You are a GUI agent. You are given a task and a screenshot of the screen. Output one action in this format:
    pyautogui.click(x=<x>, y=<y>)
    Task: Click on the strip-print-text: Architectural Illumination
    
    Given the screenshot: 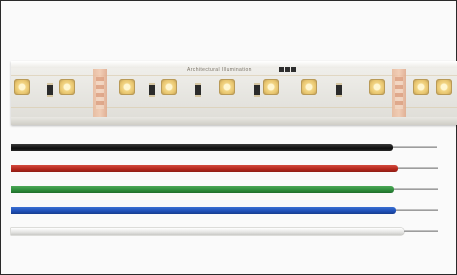 What is the action you would take?
    pyautogui.click(x=219, y=70)
    